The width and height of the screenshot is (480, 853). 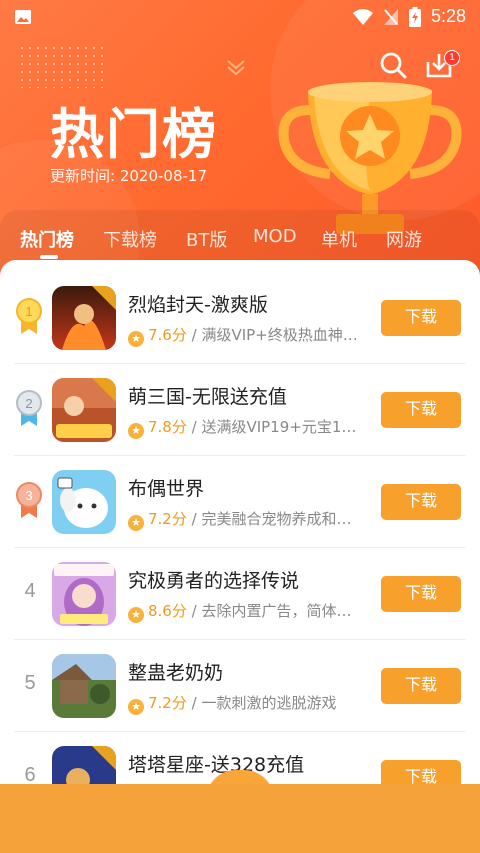 What do you see at coordinates (198, 305) in the screenshot?
I see `game-name: 烈焰封天-激爽版` at bounding box center [198, 305].